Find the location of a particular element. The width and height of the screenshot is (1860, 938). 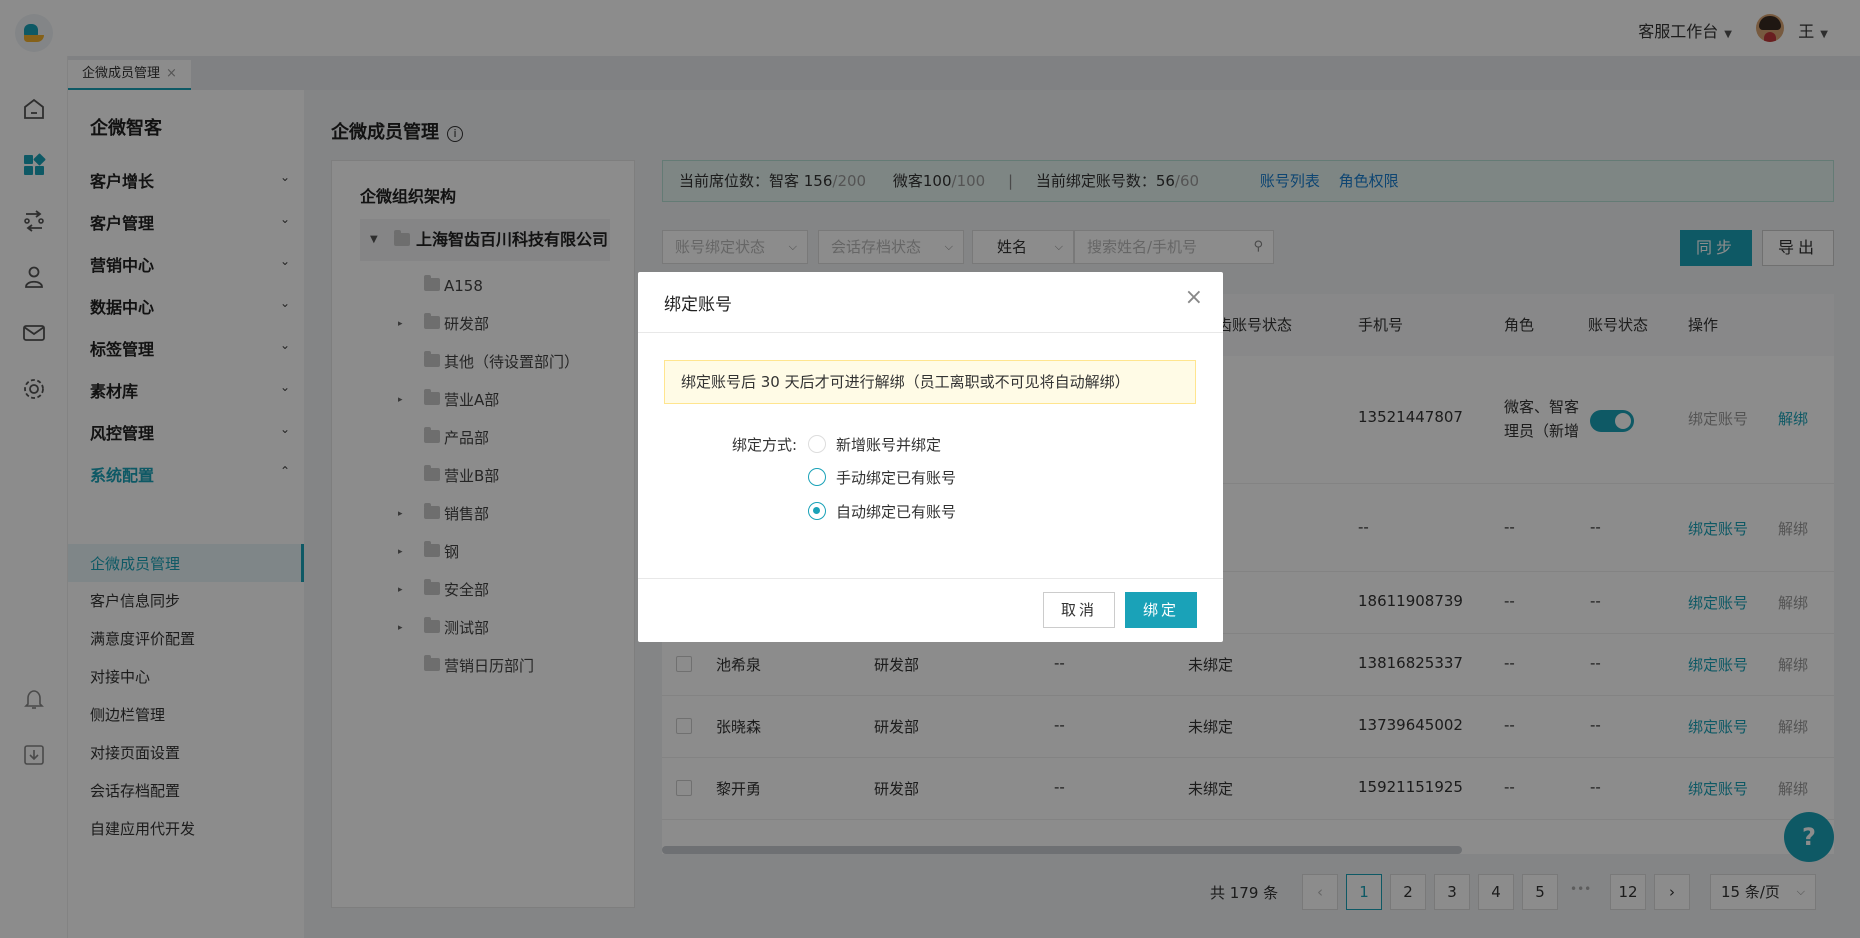

radio-label: 新增账号并绑定 is located at coordinates (889, 445).